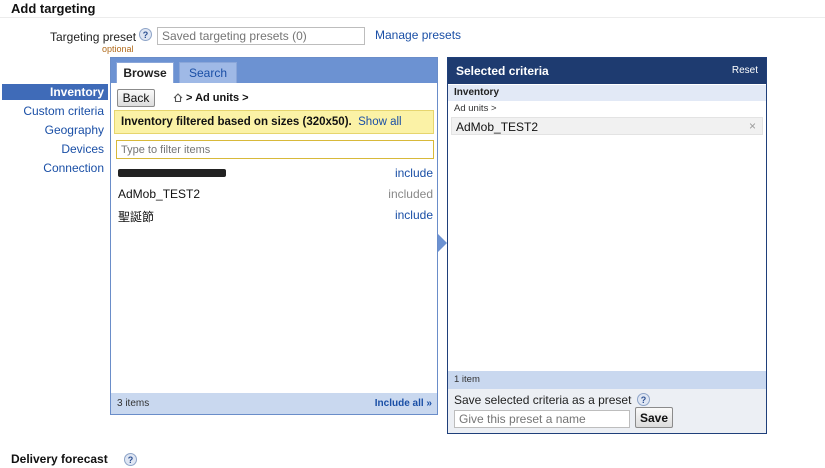 This screenshot has height=468, width=825. Describe the element at coordinates (442, 243) in the screenshot. I see `arrow-right-icon` at that location.